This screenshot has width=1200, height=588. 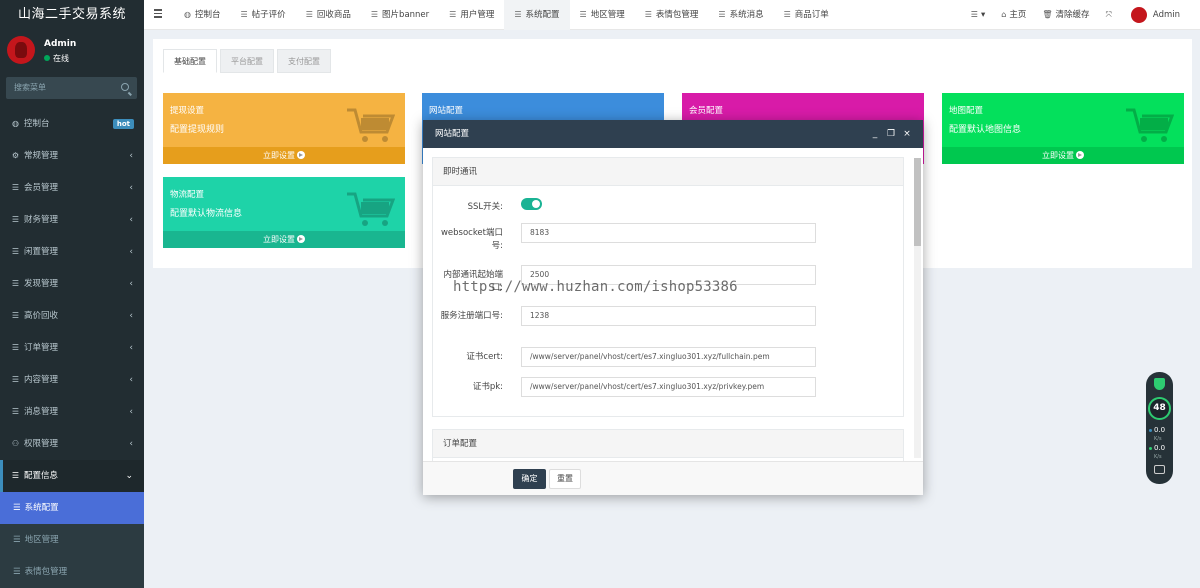 I want to click on tab-basic-config: 基础配置, so click(x=190, y=61).